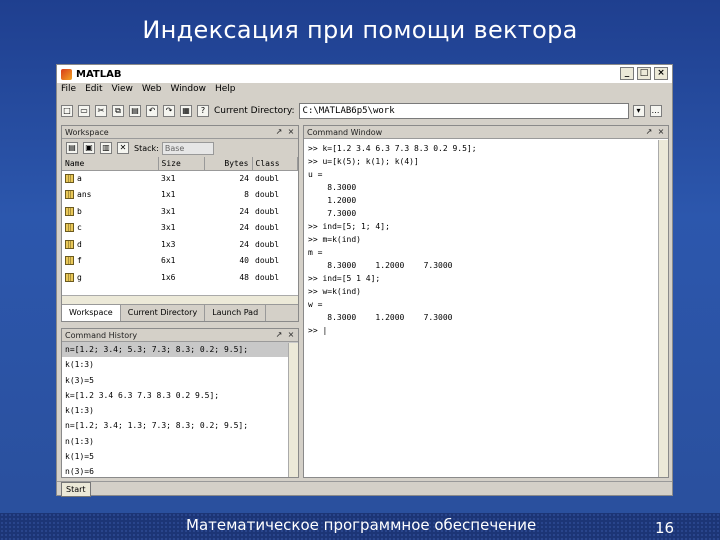  Describe the element at coordinates (180, 335) in the screenshot. I see `command-history-header: Command History ↗ ×` at that location.